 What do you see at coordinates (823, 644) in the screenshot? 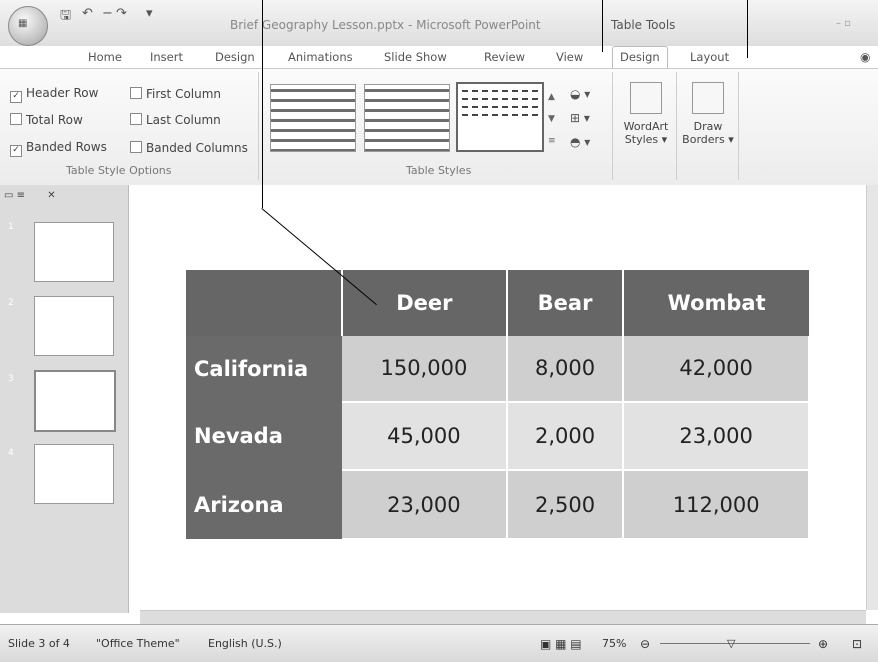
I see `zoom-in-icon: ⊕` at bounding box center [823, 644].